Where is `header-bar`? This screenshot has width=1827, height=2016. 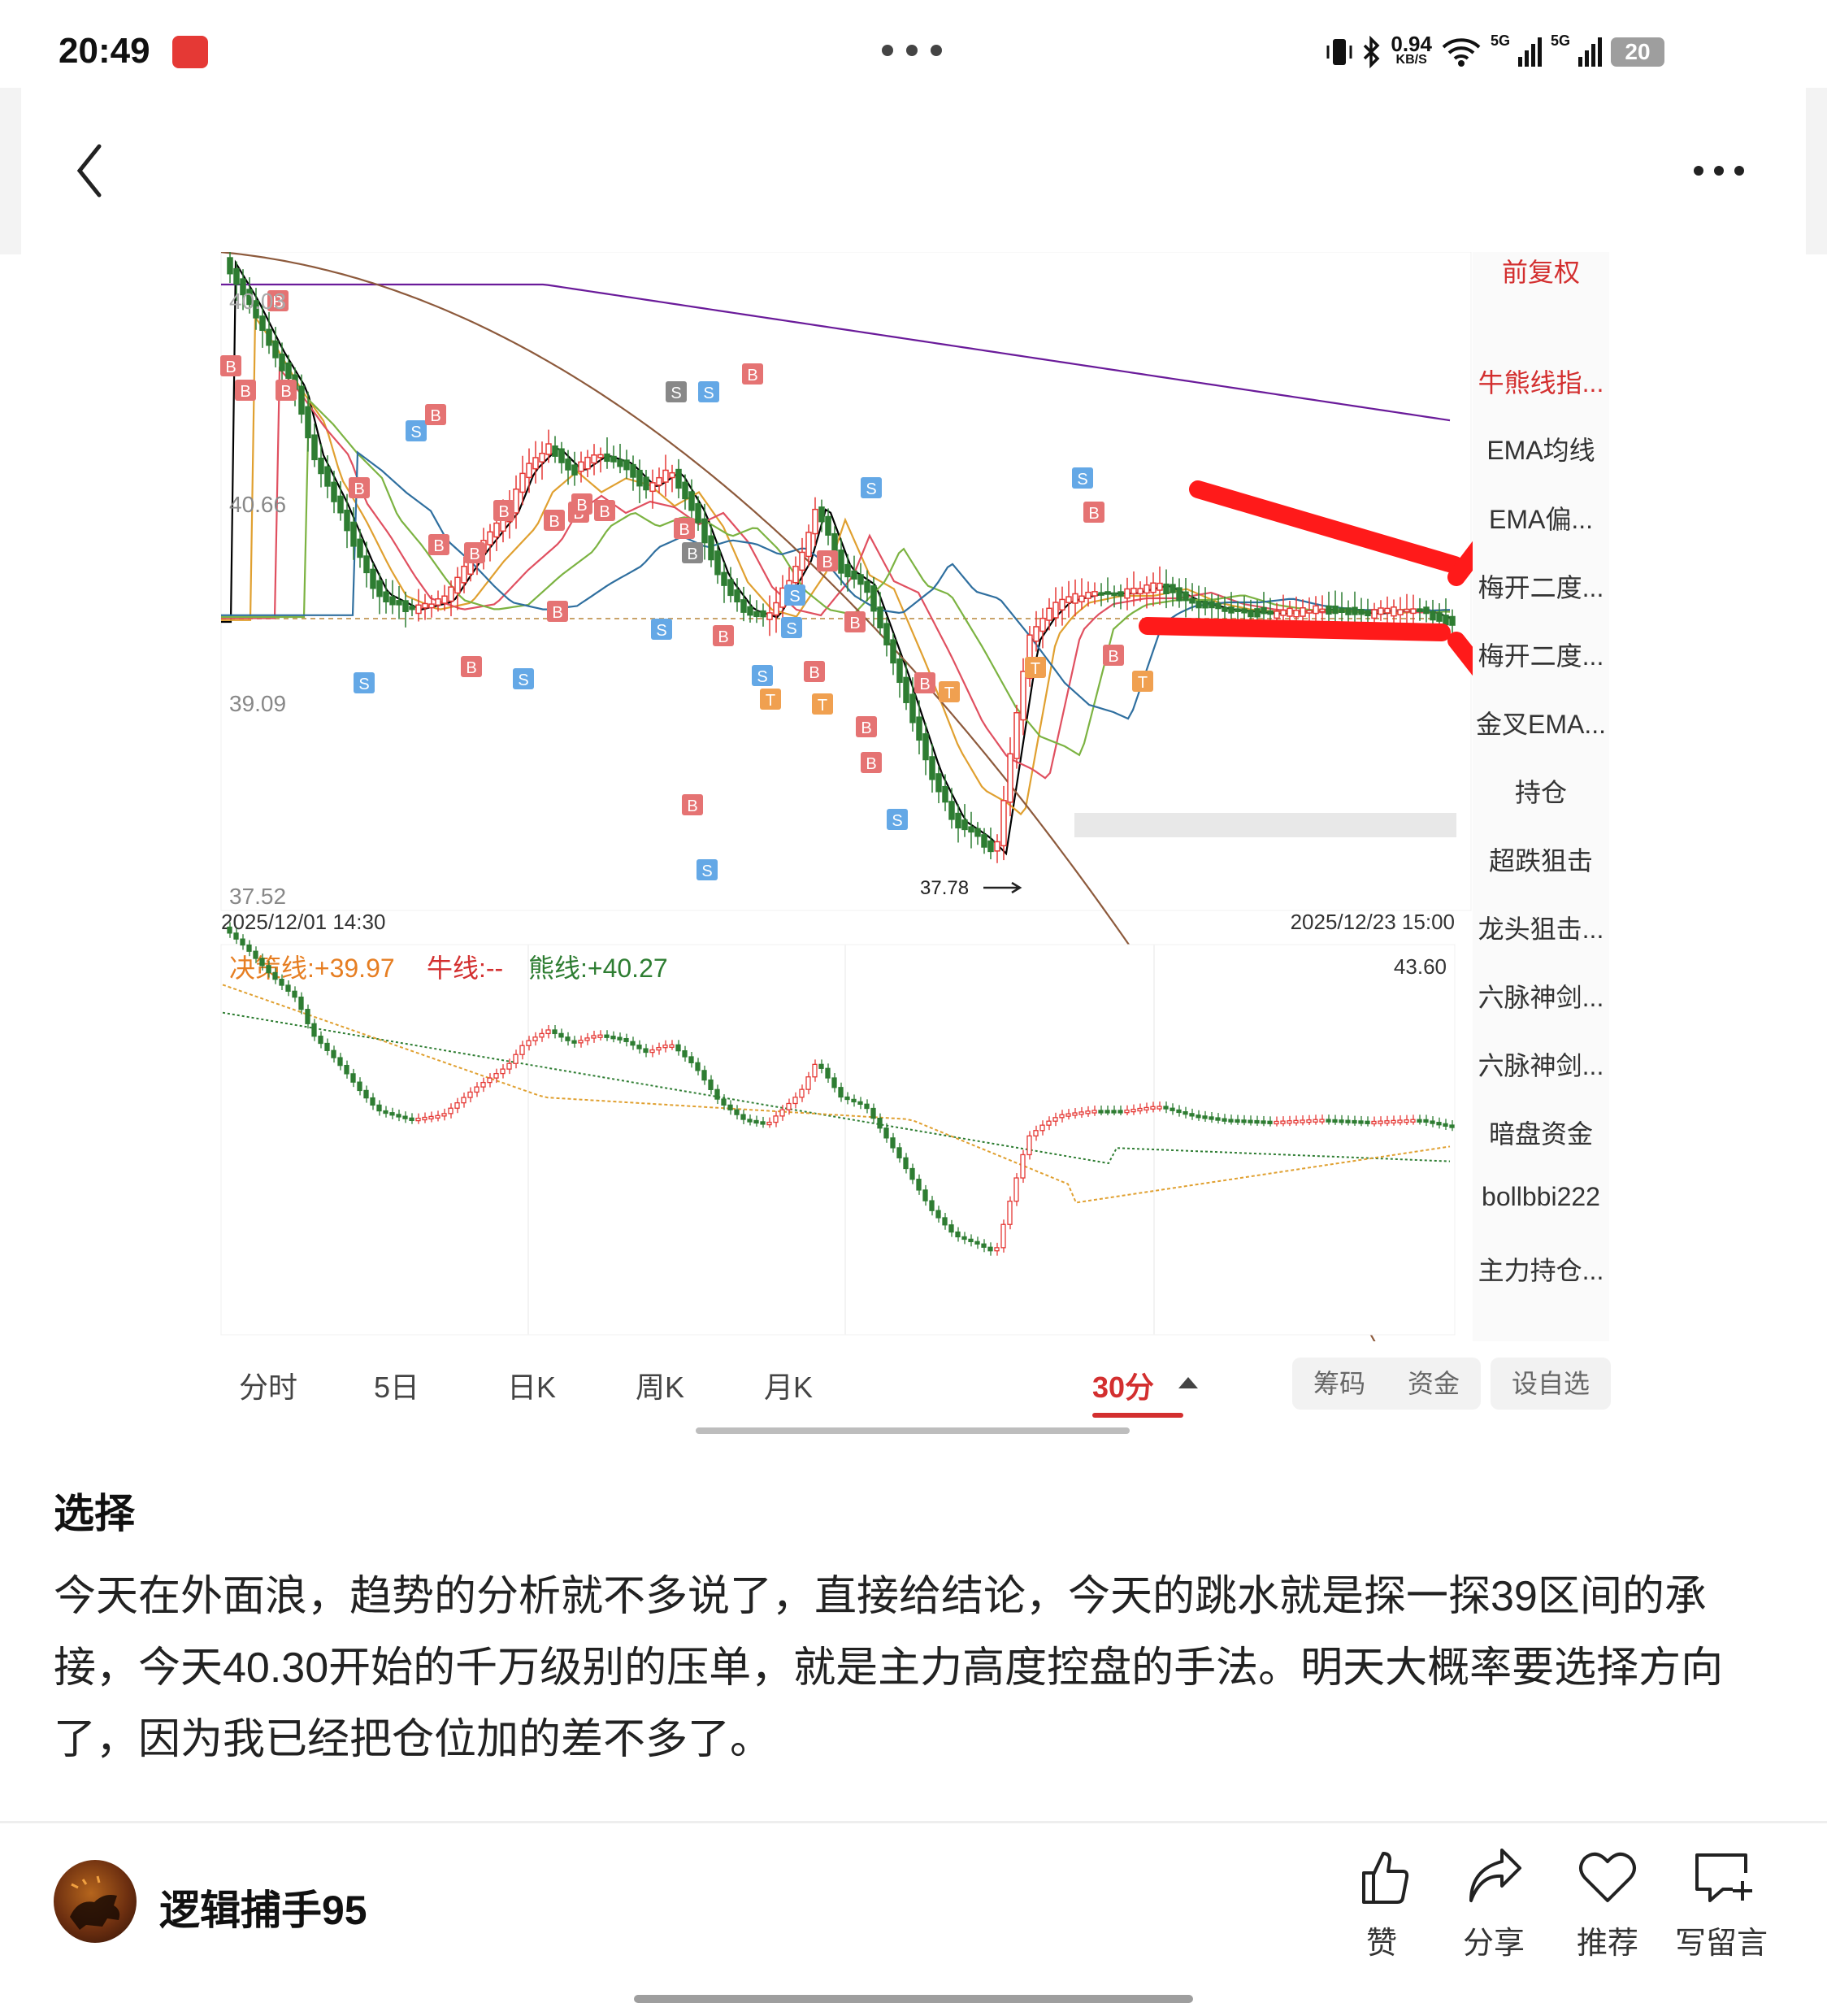
header-bar is located at coordinates (913, 171).